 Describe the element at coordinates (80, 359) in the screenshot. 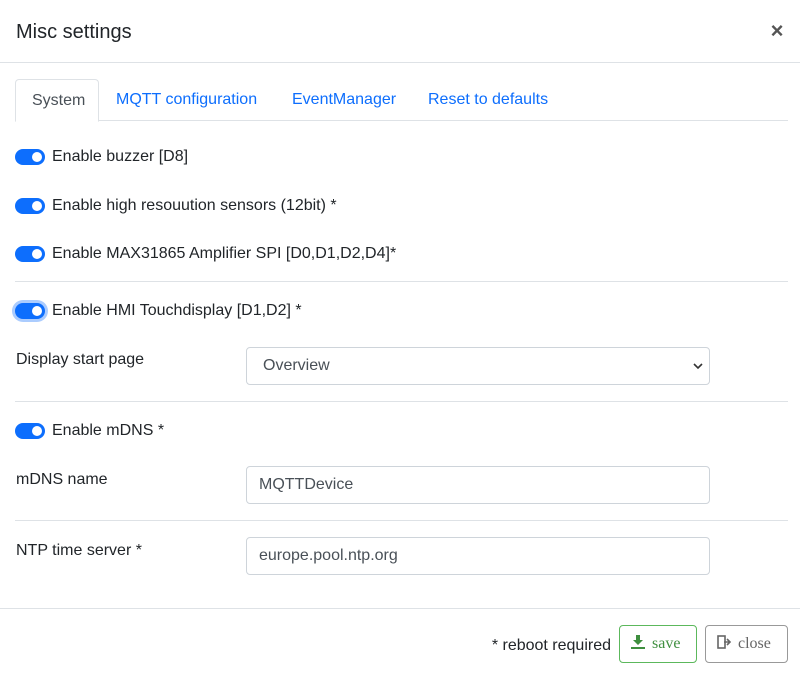

I see `display-start-page-label: Display start page` at that location.